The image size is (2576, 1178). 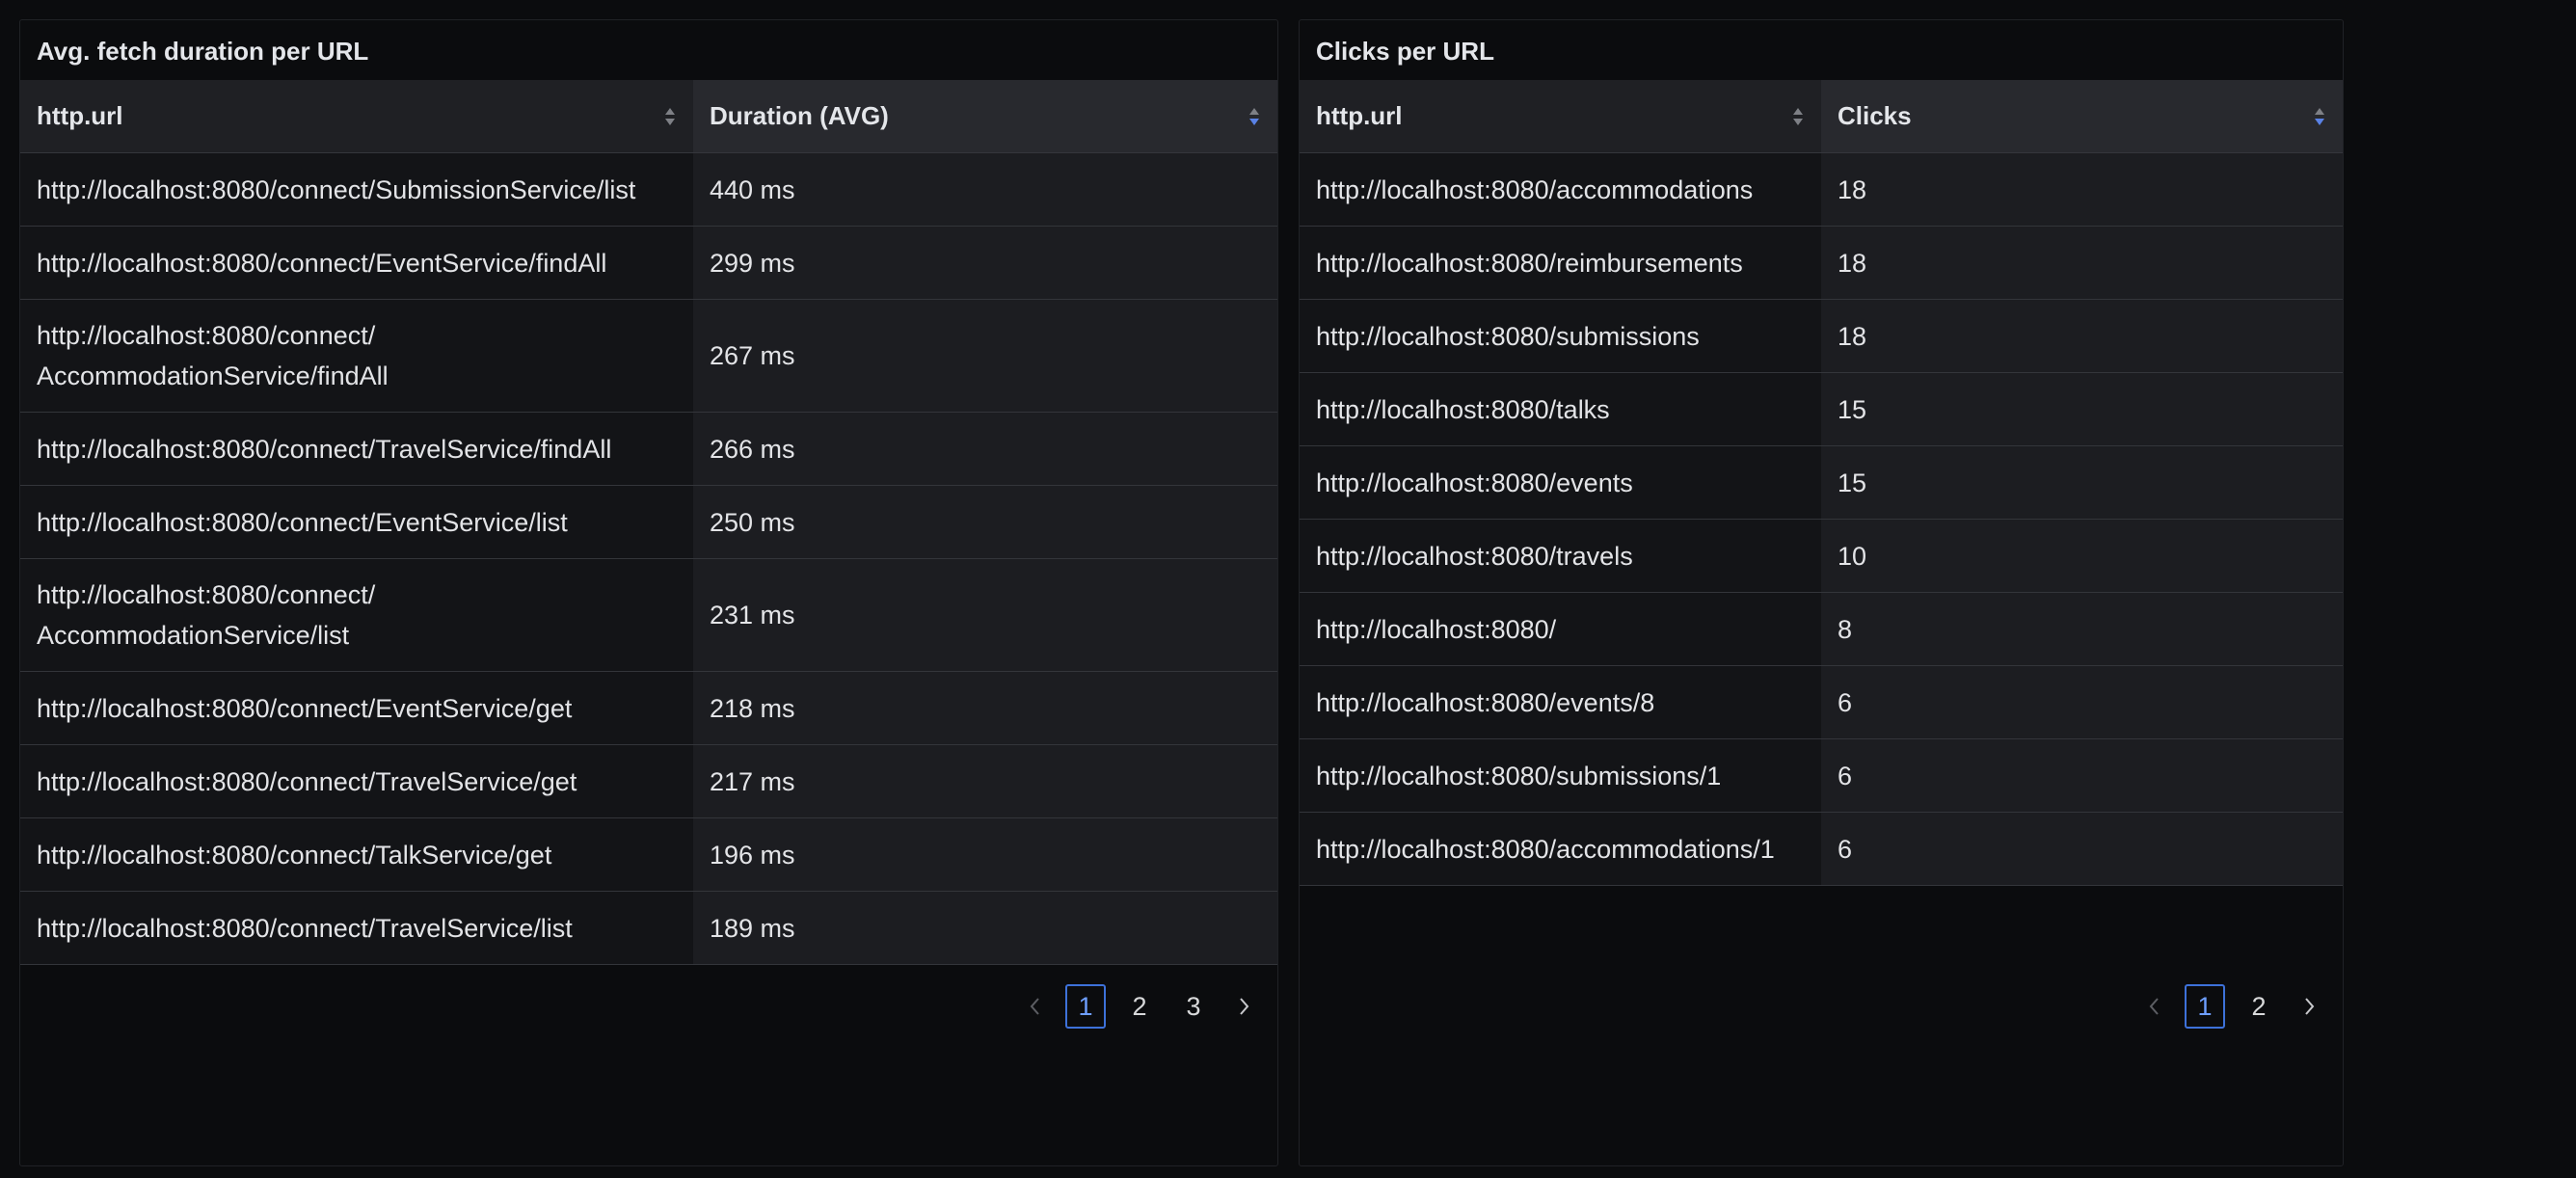 I want to click on value-cell: 218 ms, so click(x=985, y=708).